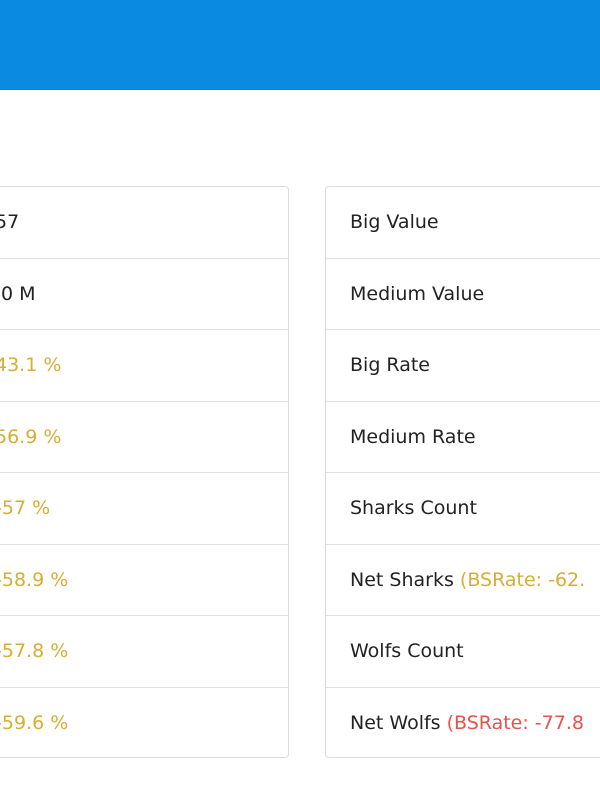 This screenshot has height=800, width=600. What do you see at coordinates (18, 293) in the screenshot?
I see `medium-value: .0 M` at bounding box center [18, 293].